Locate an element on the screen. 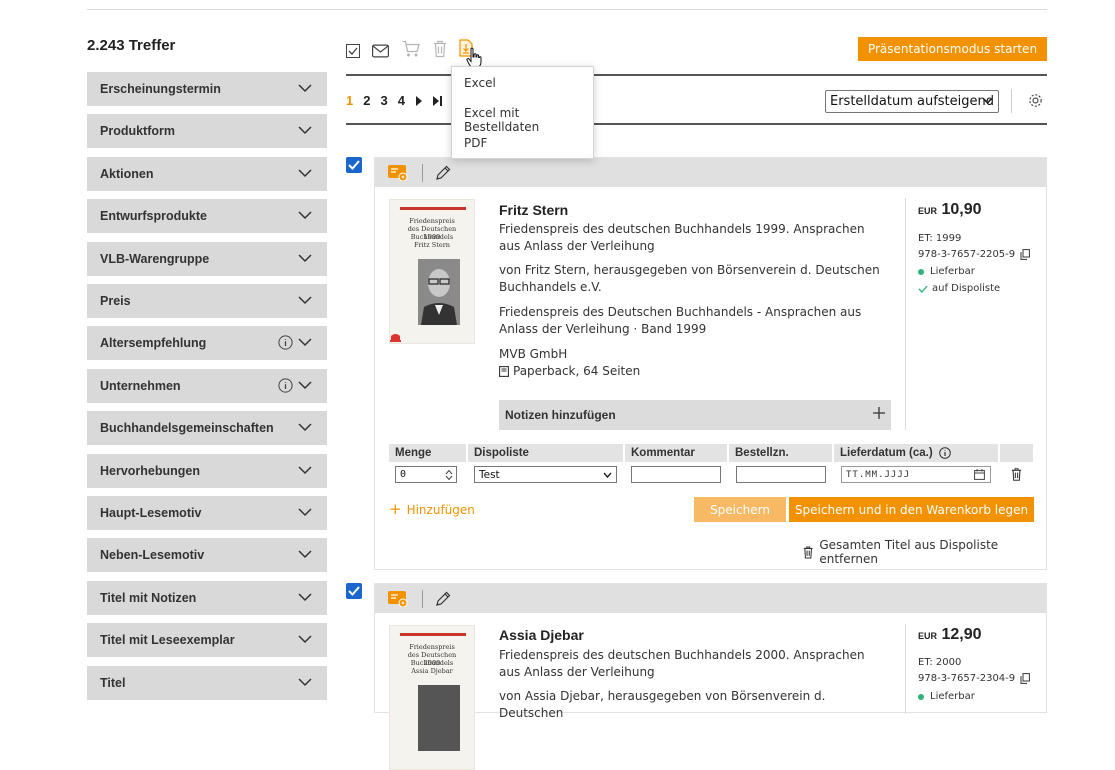  stepper-arrows-icon is located at coordinates (449, 475).